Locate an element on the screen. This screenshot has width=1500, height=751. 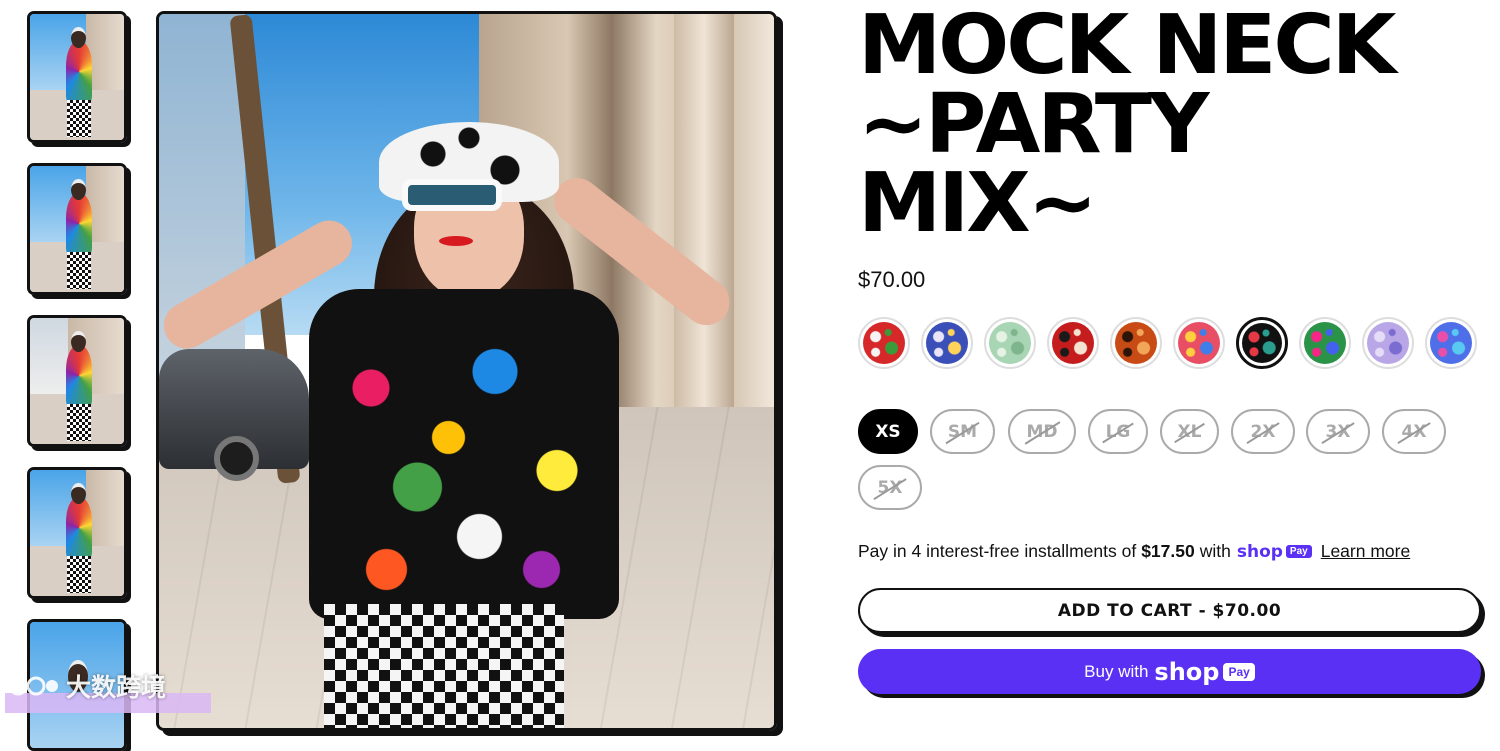
shop-logo: shop is located at coordinates (1187, 671).